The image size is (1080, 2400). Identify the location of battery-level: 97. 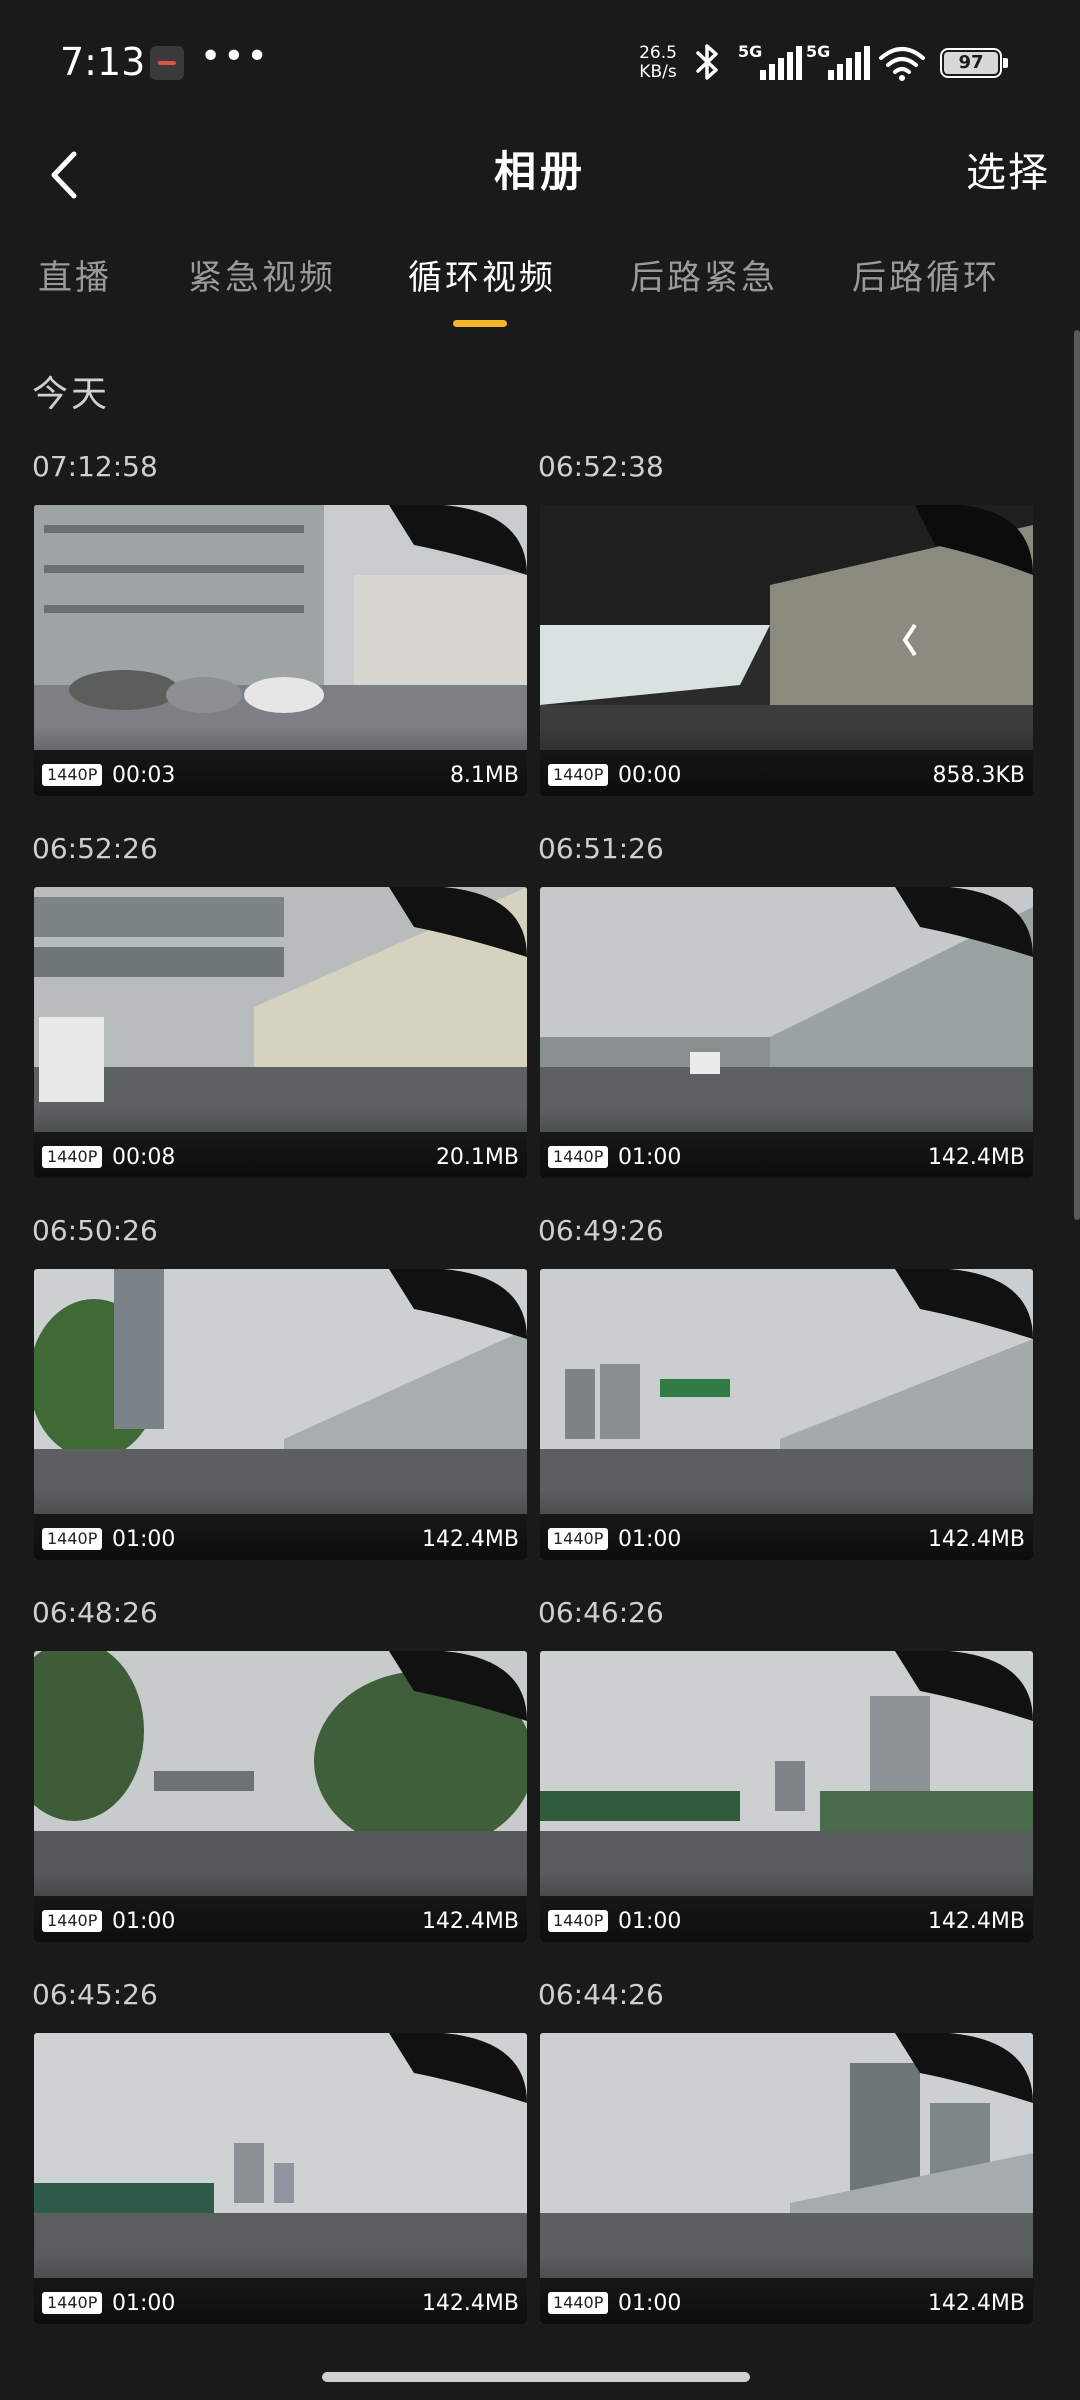
(971, 63).